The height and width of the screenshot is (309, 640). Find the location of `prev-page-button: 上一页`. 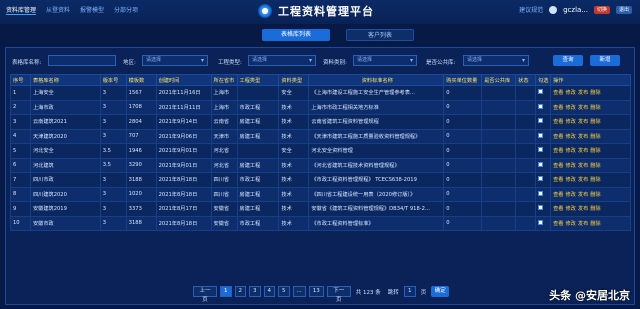

prev-page-button: 上一页 is located at coordinates (205, 294).